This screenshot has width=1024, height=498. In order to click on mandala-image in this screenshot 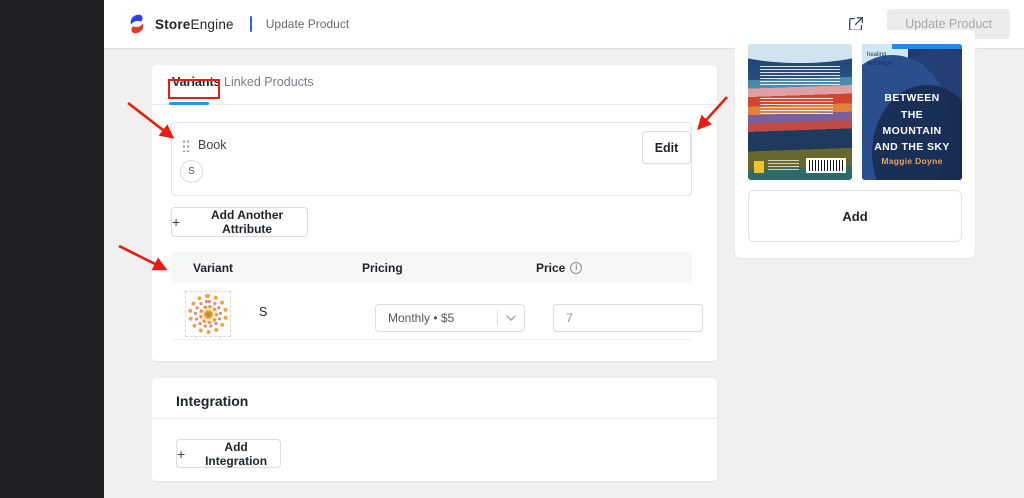, I will do `click(208, 314)`.